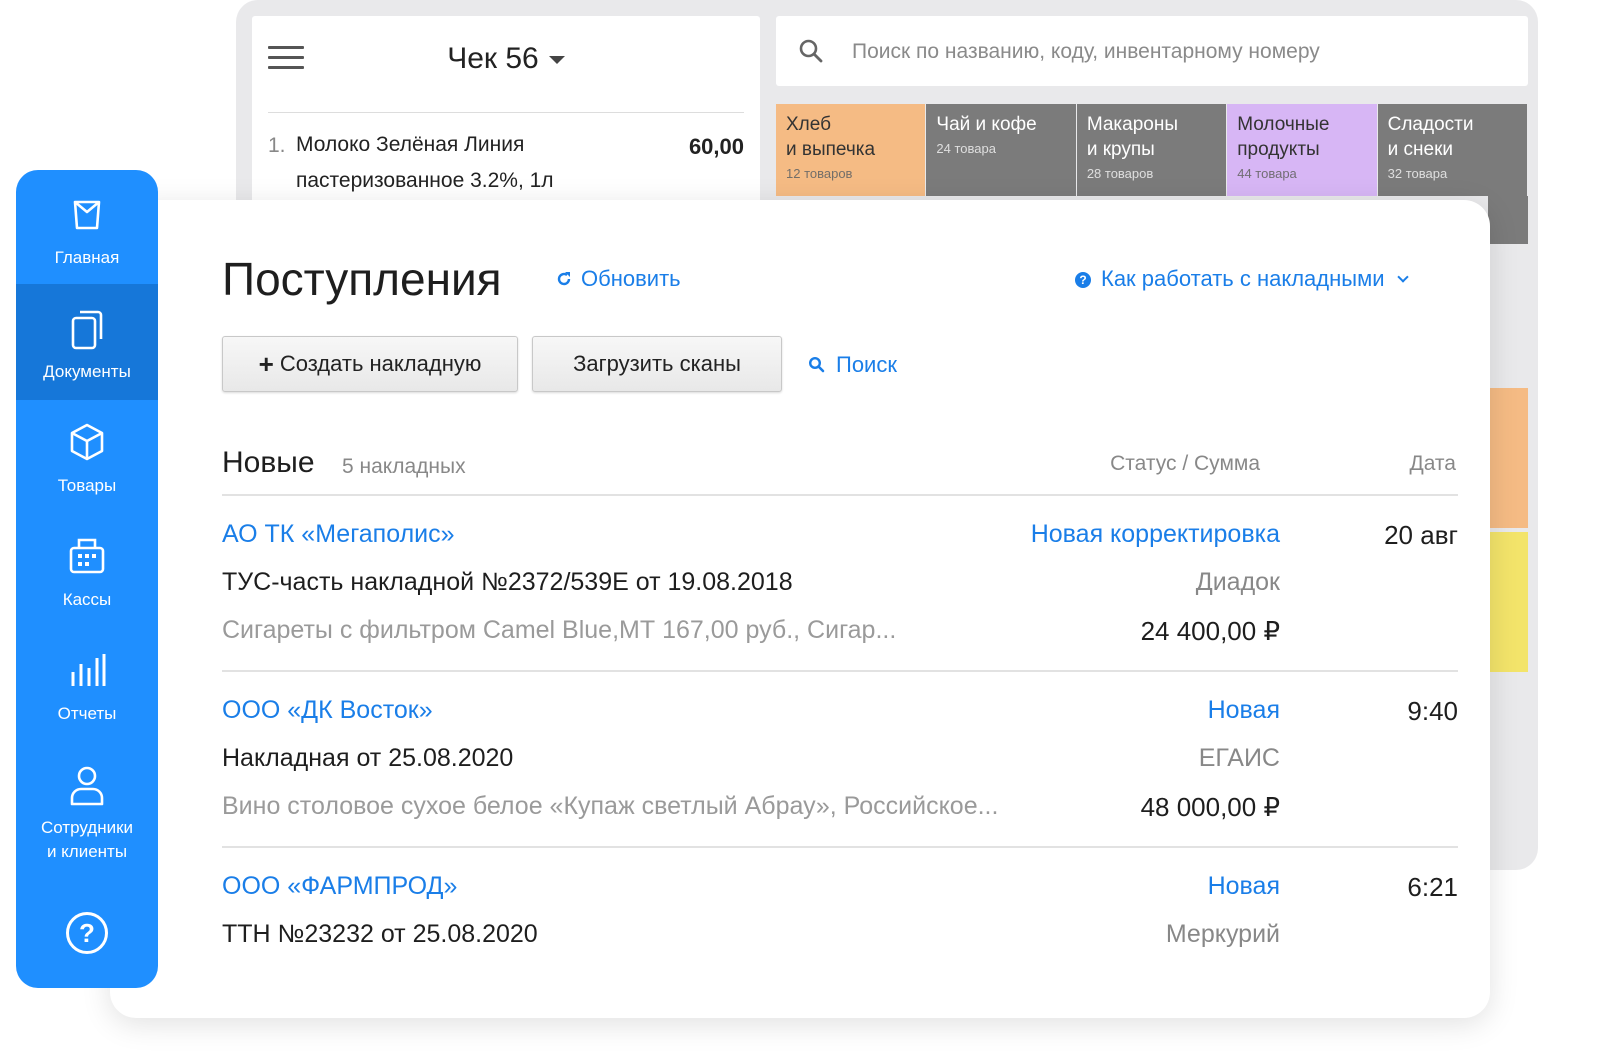 The width and height of the screenshot is (1600, 1060). Describe the element at coordinates (339, 886) in the screenshot. I see `supplier-link: ООО «ФАРМПРОД»` at that location.